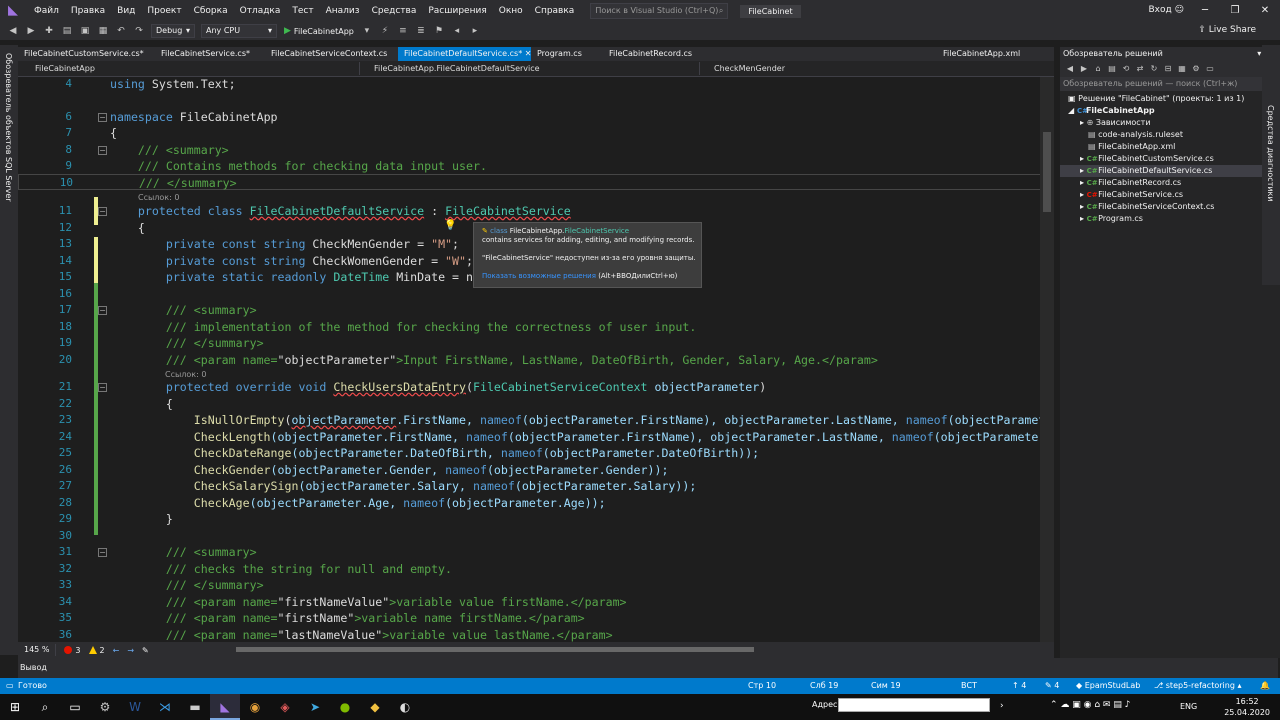  What do you see at coordinates (870, 68) in the screenshot?
I see `member-combo: CheckMenGender` at bounding box center [870, 68].